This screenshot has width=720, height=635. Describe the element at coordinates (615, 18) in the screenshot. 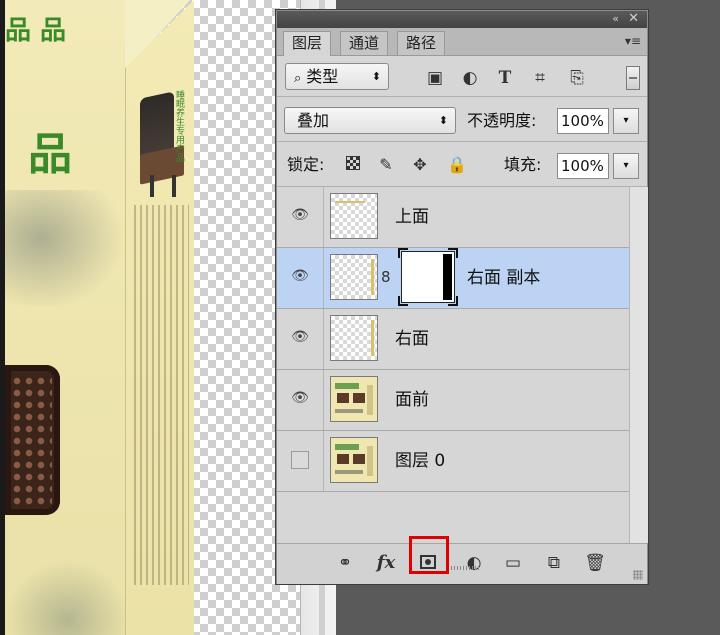

I see `collapse-icon: «` at that location.